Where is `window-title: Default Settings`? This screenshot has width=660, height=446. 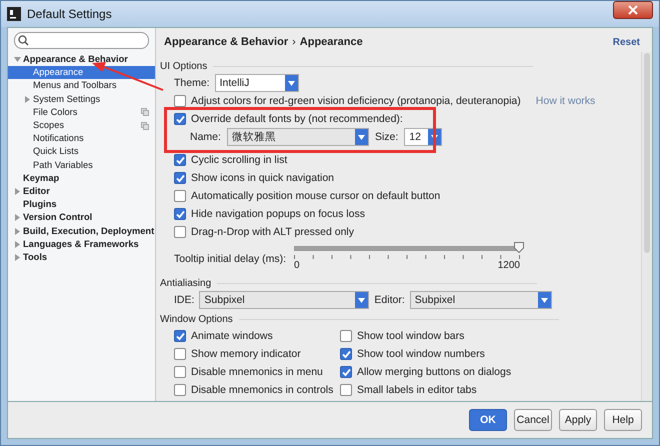
window-title: Default Settings is located at coordinates (70, 14).